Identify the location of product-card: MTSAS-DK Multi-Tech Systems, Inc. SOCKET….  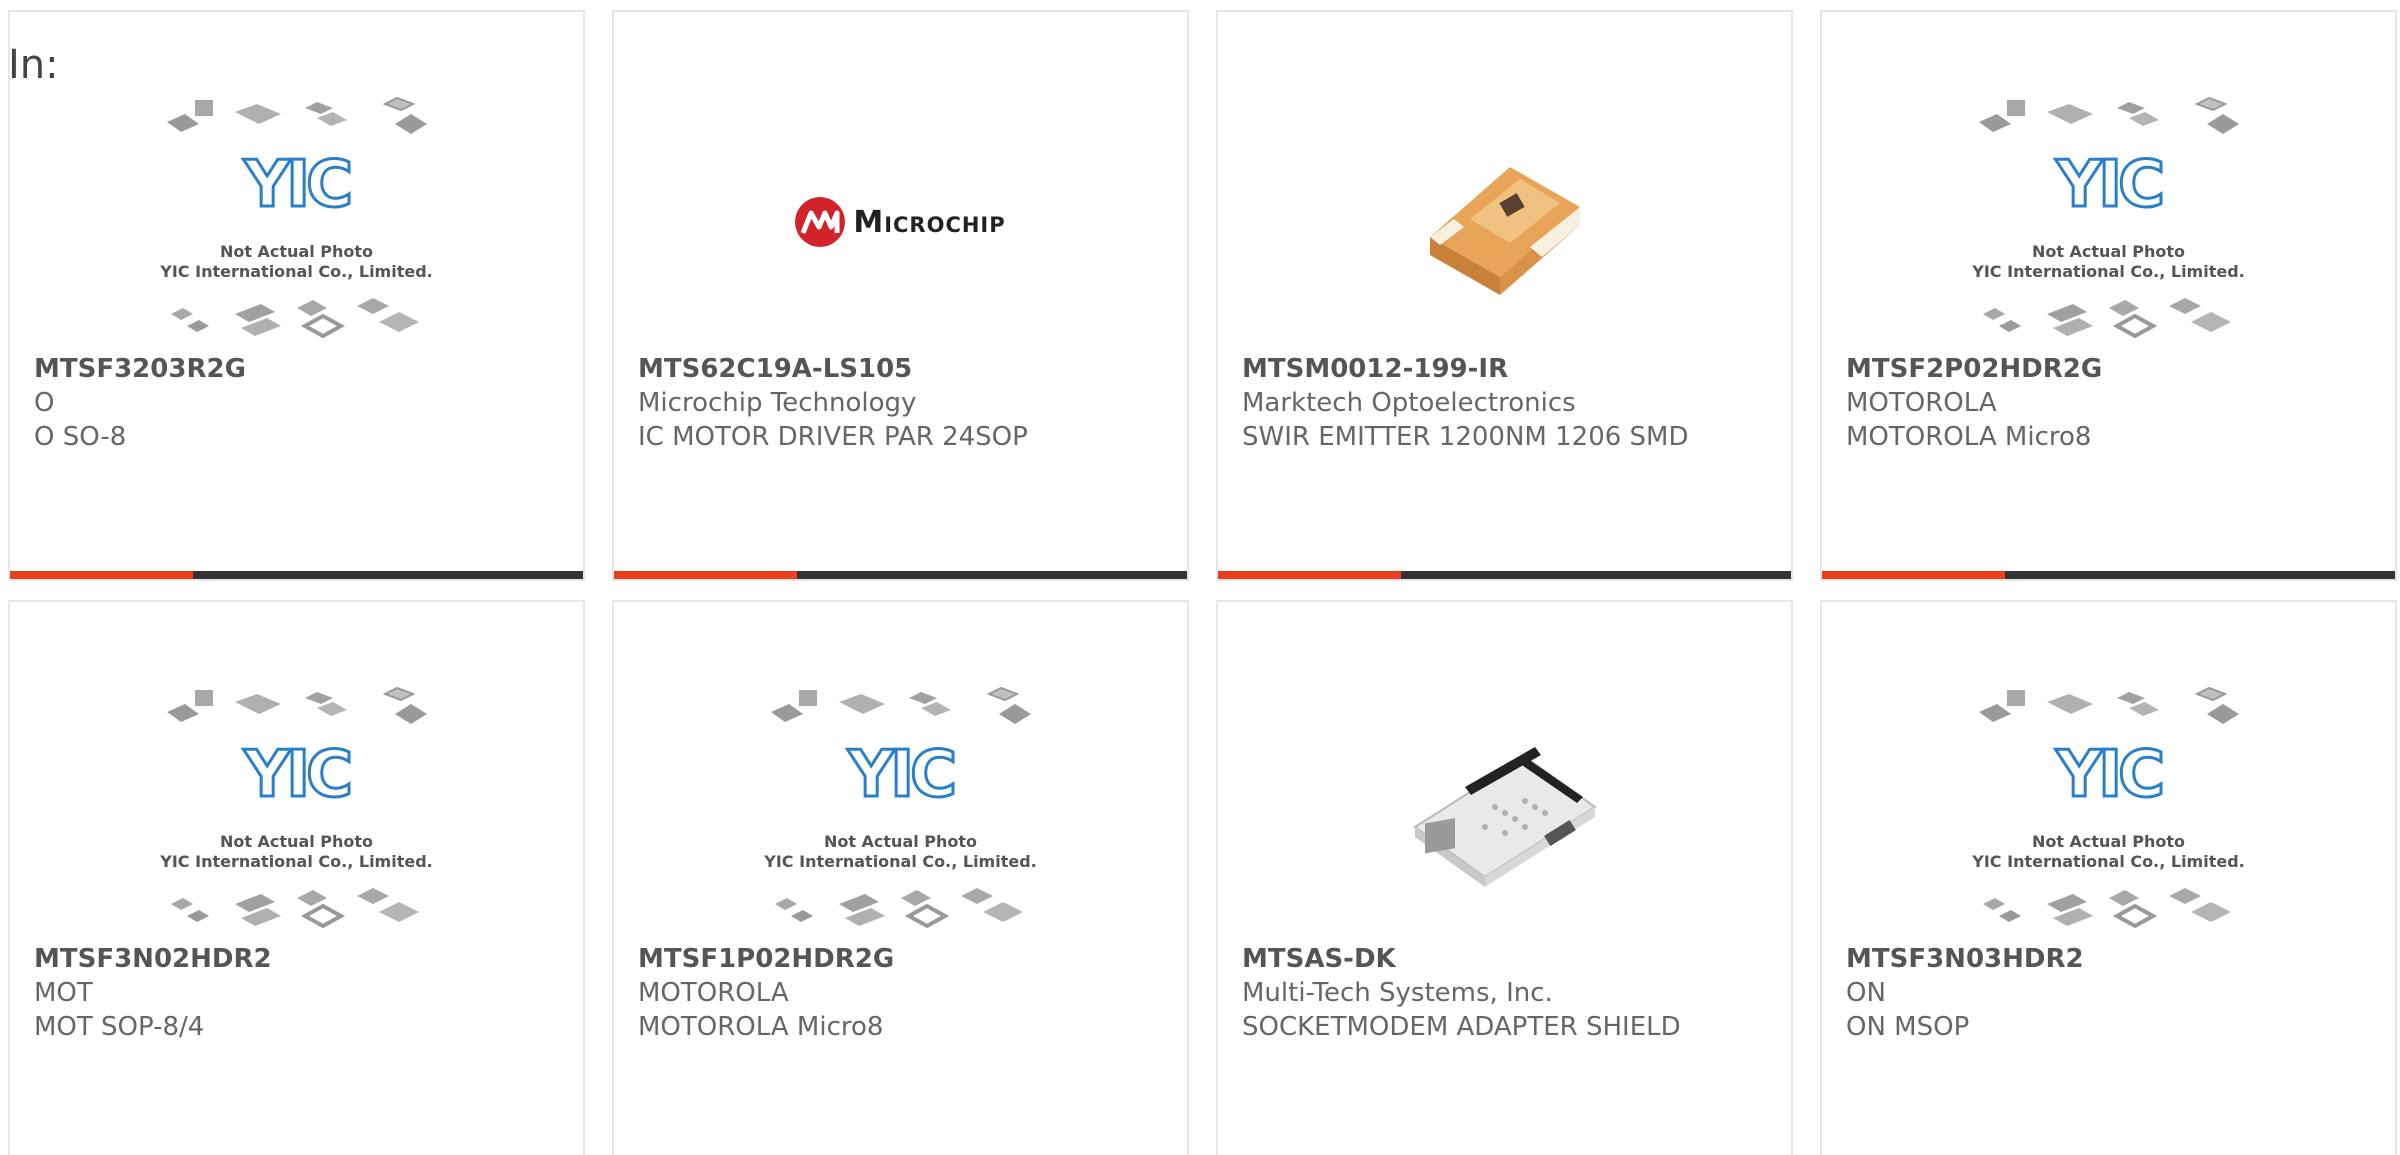
(1504, 877).